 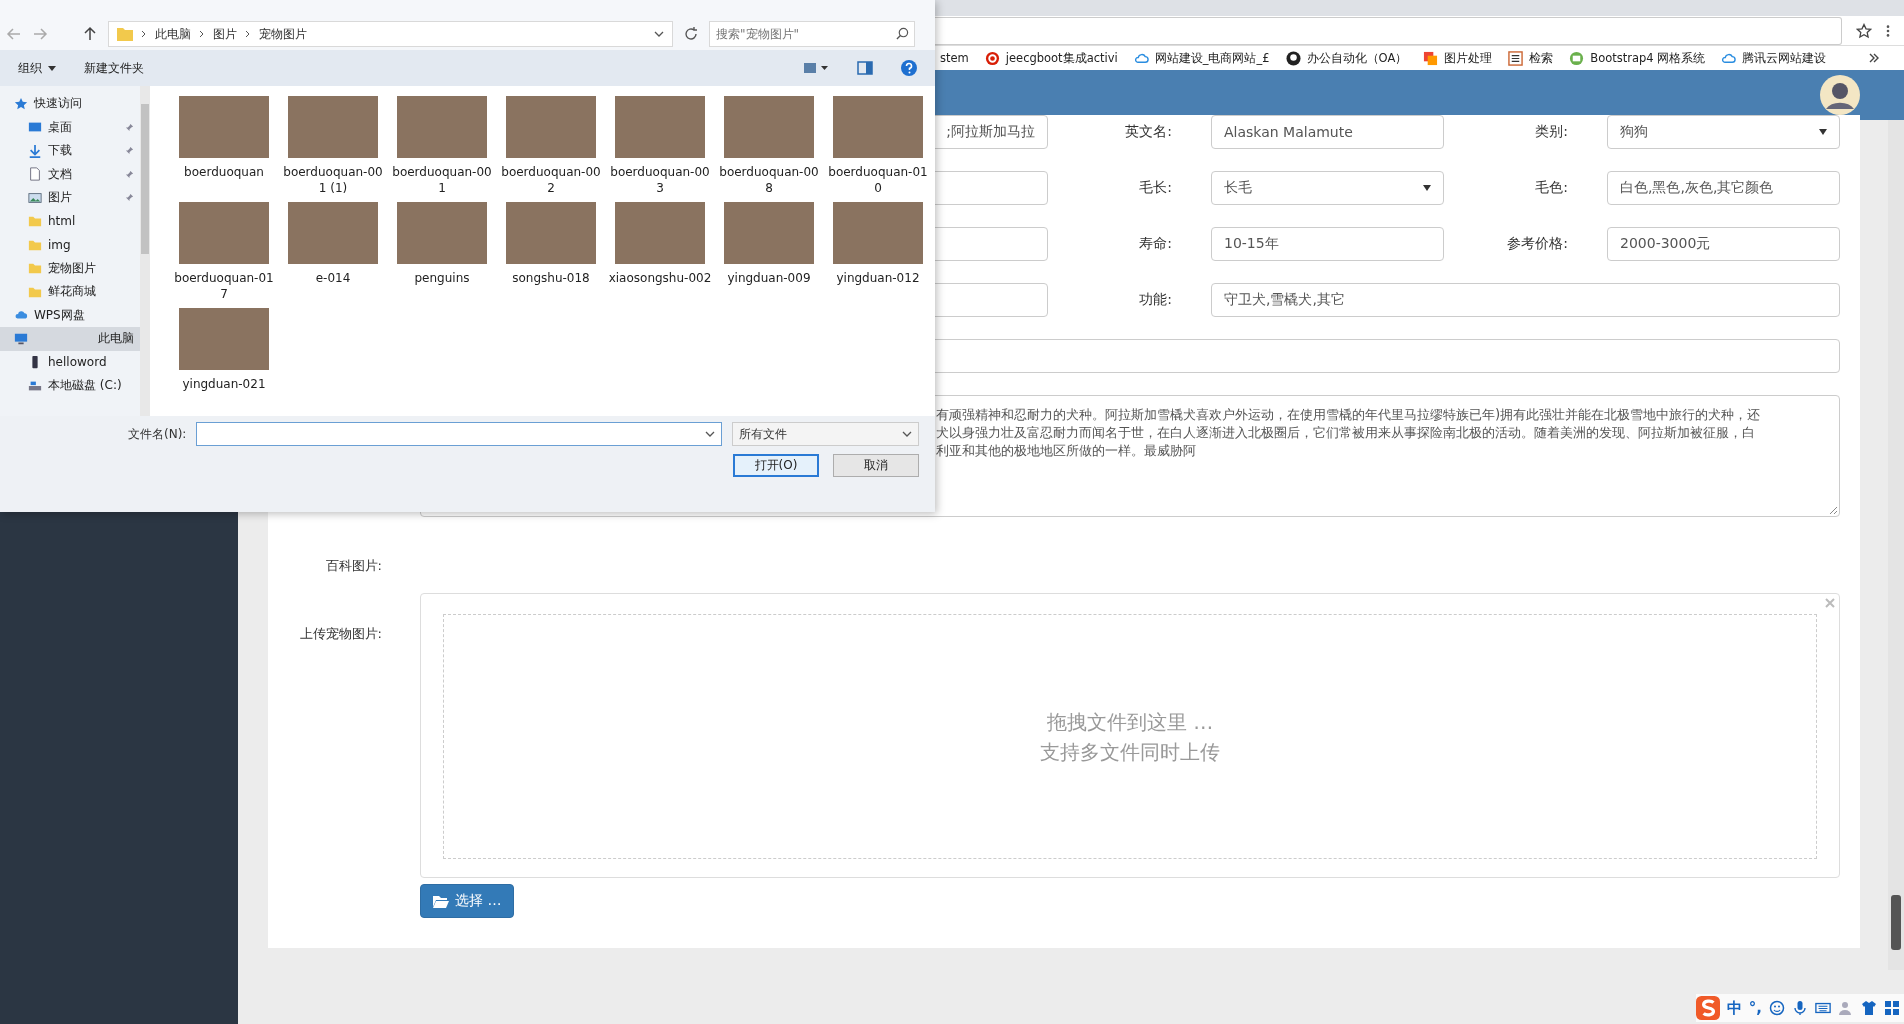 I want to click on picture-icon, so click(x=35, y=197).